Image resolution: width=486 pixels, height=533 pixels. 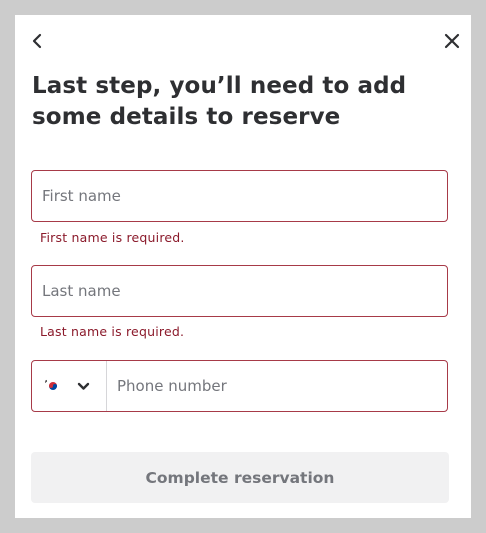 I want to click on chevron-down-icon, so click(x=83, y=386).